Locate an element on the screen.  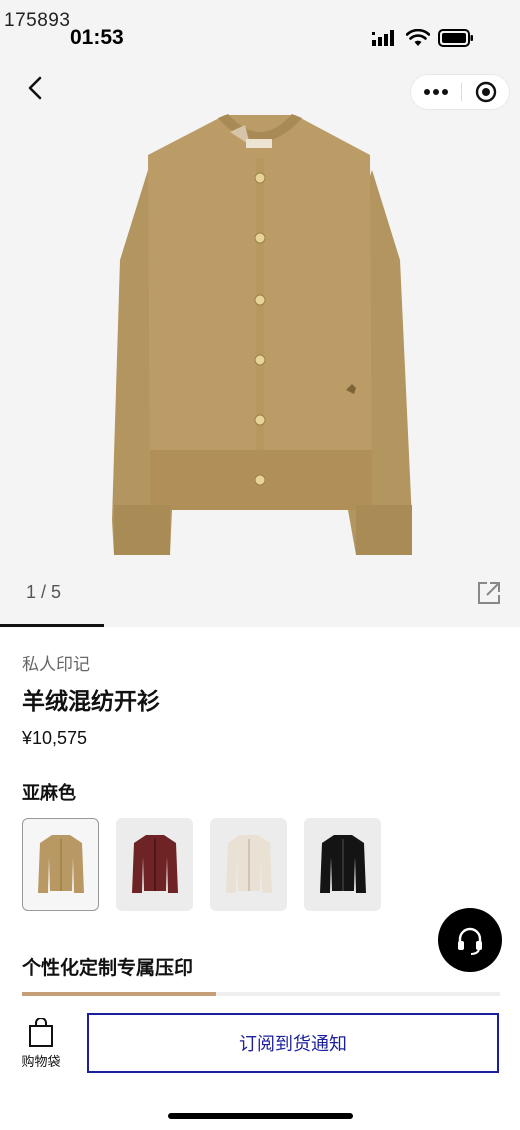
capsule-divider is located at coordinates (461, 92).